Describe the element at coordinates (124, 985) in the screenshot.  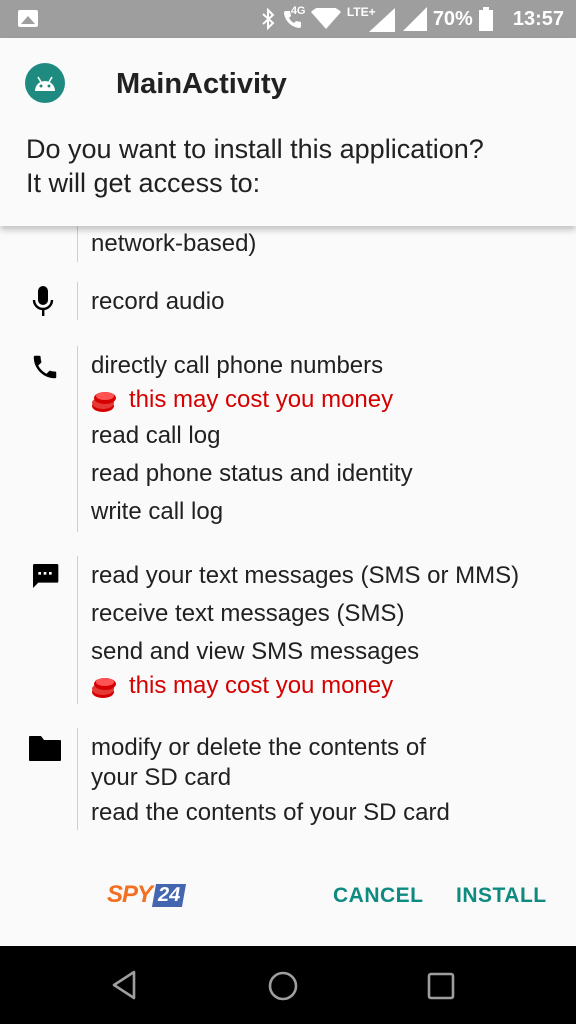
I see `back-icon` at that location.